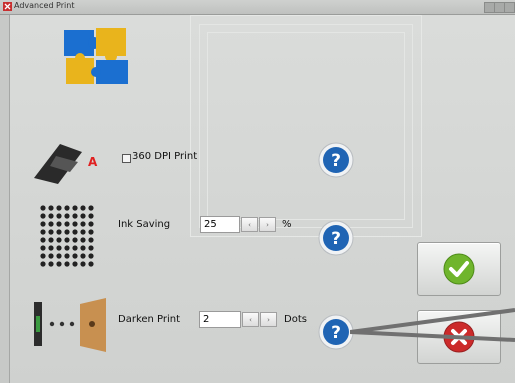 The width and height of the screenshot is (515, 383). Describe the element at coordinates (287, 224) in the screenshot. I see `ink-saving-unit: %` at that location.